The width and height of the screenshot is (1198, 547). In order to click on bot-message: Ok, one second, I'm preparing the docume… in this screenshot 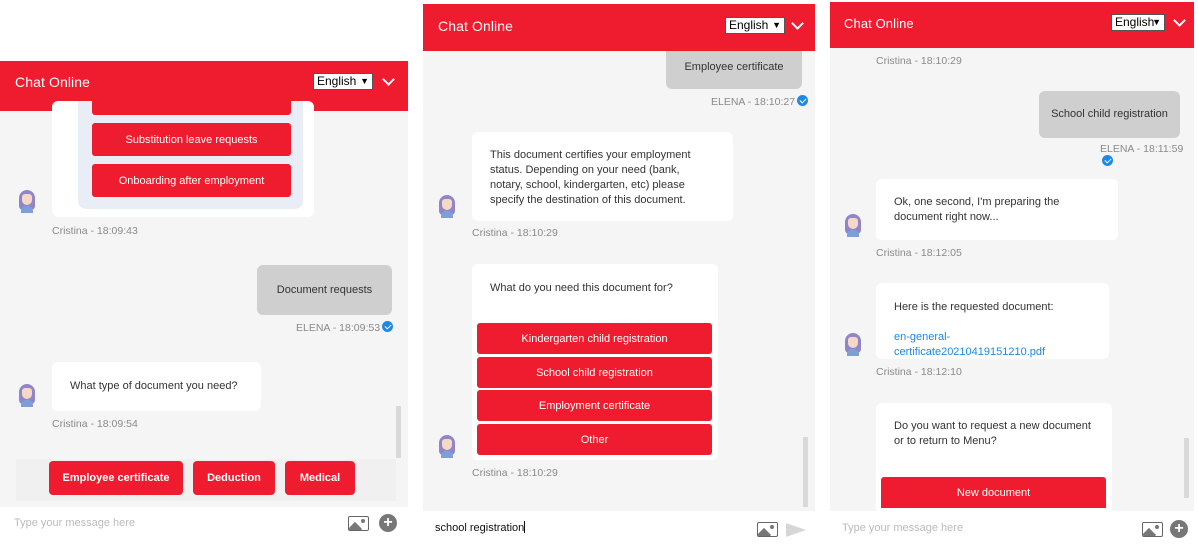, I will do `click(997, 209)`.